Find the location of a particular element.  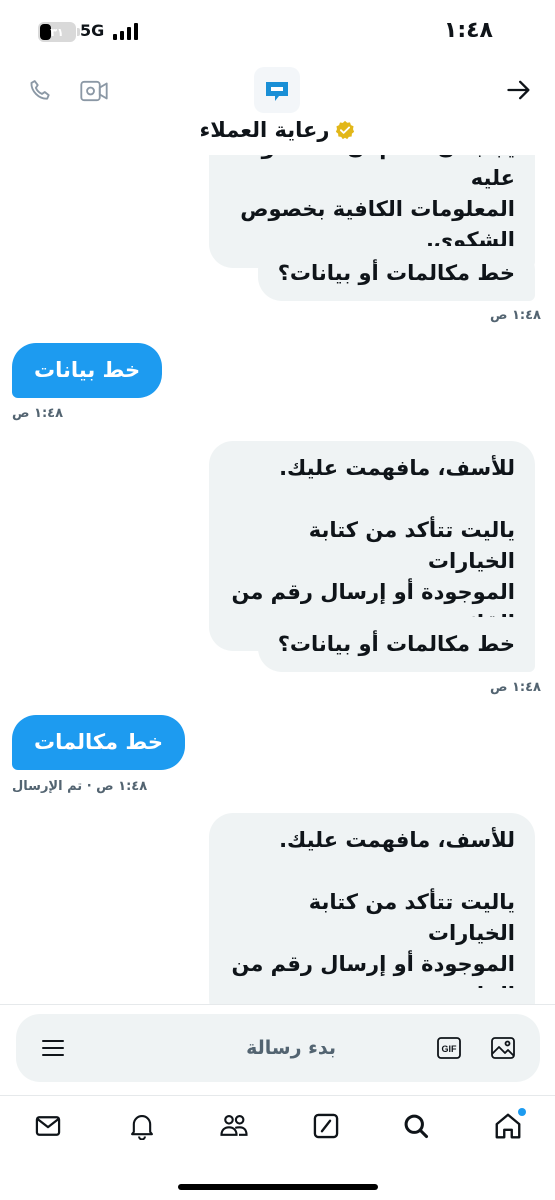

status-time: ١:٤٨ is located at coordinates (468, 30).